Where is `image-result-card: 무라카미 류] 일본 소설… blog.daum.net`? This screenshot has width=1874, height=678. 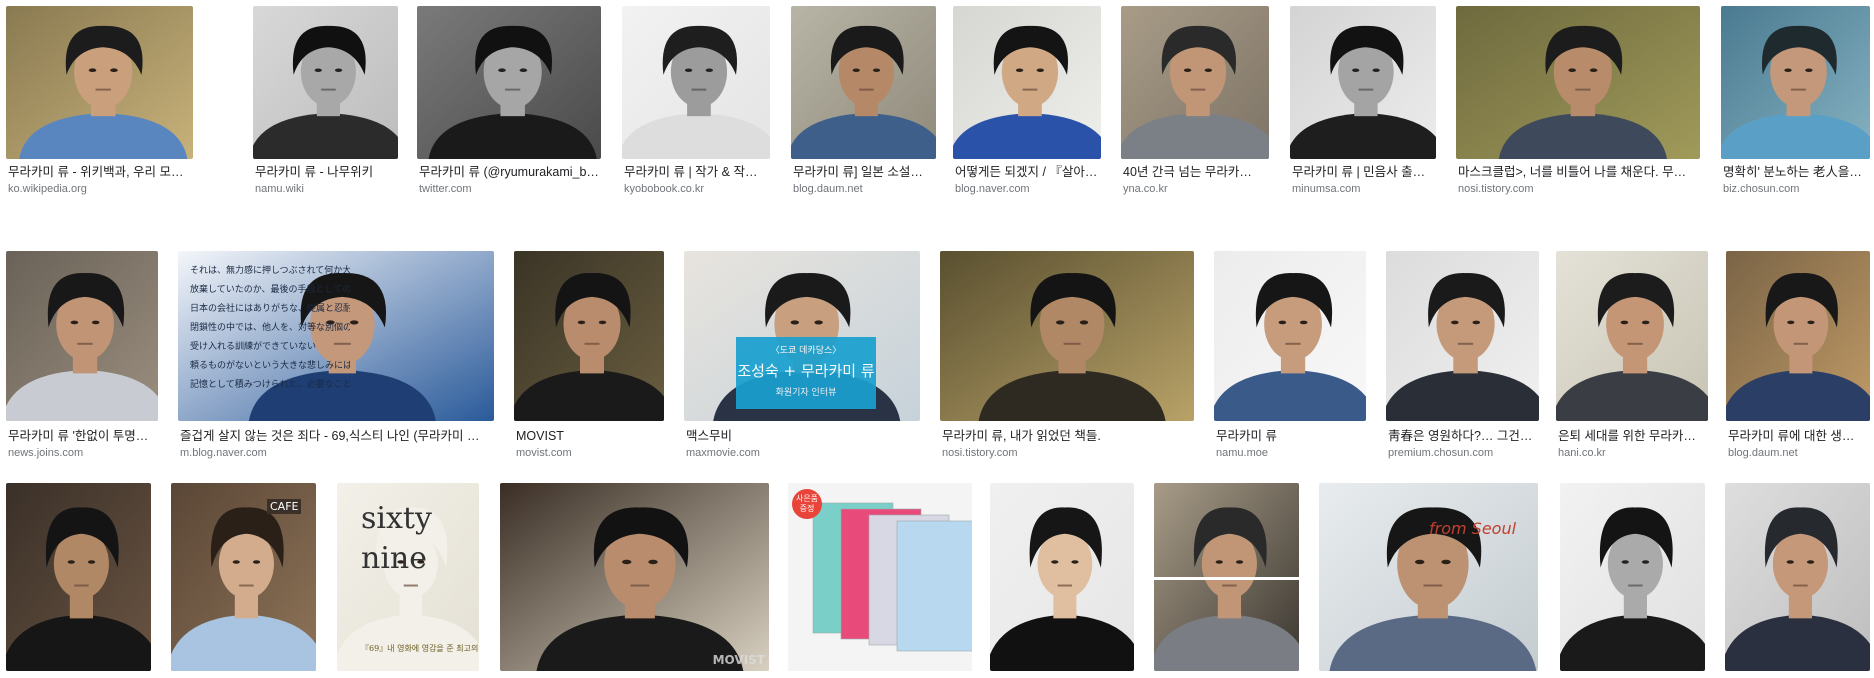 image-result-card: 무라카미 류] 일본 소설… blog.daum.net is located at coordinates (863, 100).